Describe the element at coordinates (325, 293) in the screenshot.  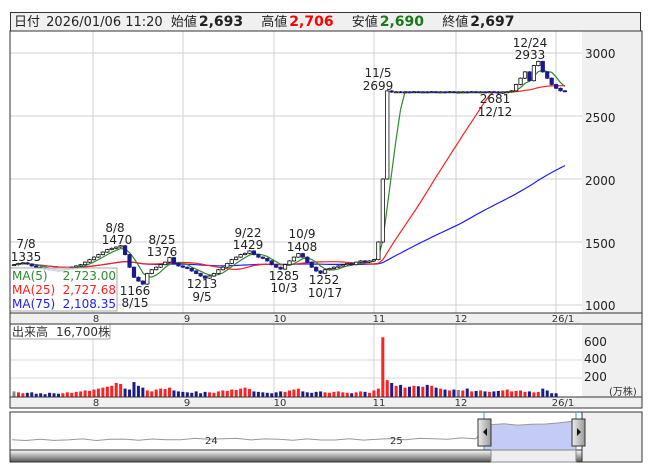
I see `annotation-date: 10/17` at that location.